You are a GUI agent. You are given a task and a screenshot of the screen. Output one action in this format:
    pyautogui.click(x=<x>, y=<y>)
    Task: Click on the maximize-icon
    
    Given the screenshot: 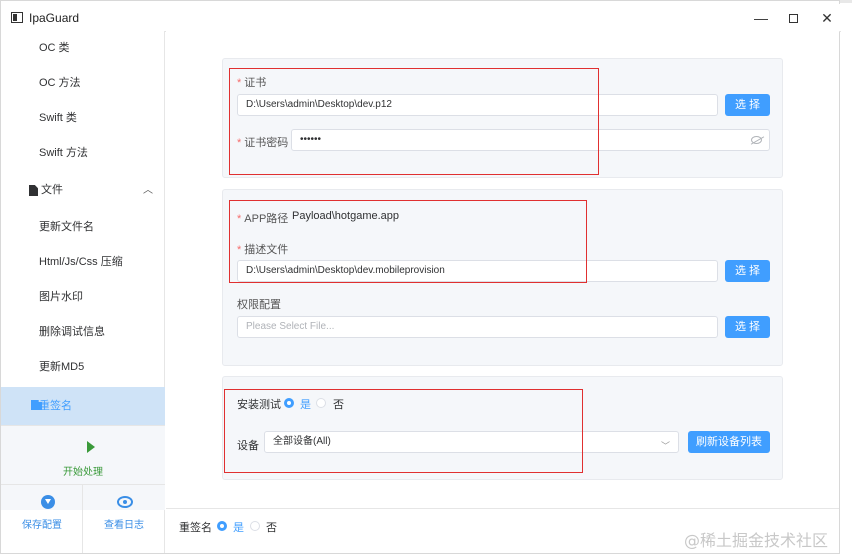 What is the action you would take?
    pyautogui.click(x=793, y=18)
    